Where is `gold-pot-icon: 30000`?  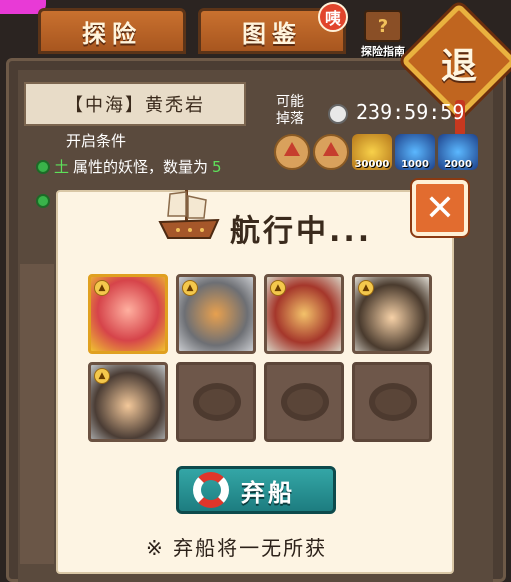 gold-pot-icon: 30000 is located at coordinates (372, 152).